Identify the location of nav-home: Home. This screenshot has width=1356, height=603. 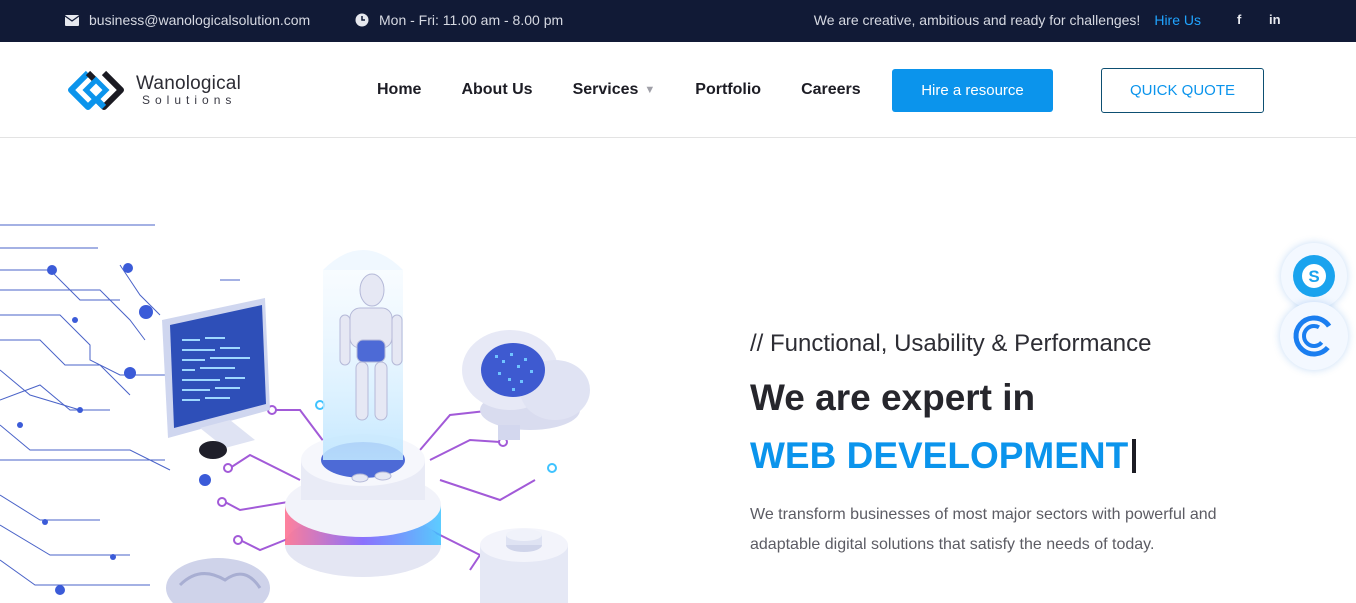
(399, 90).